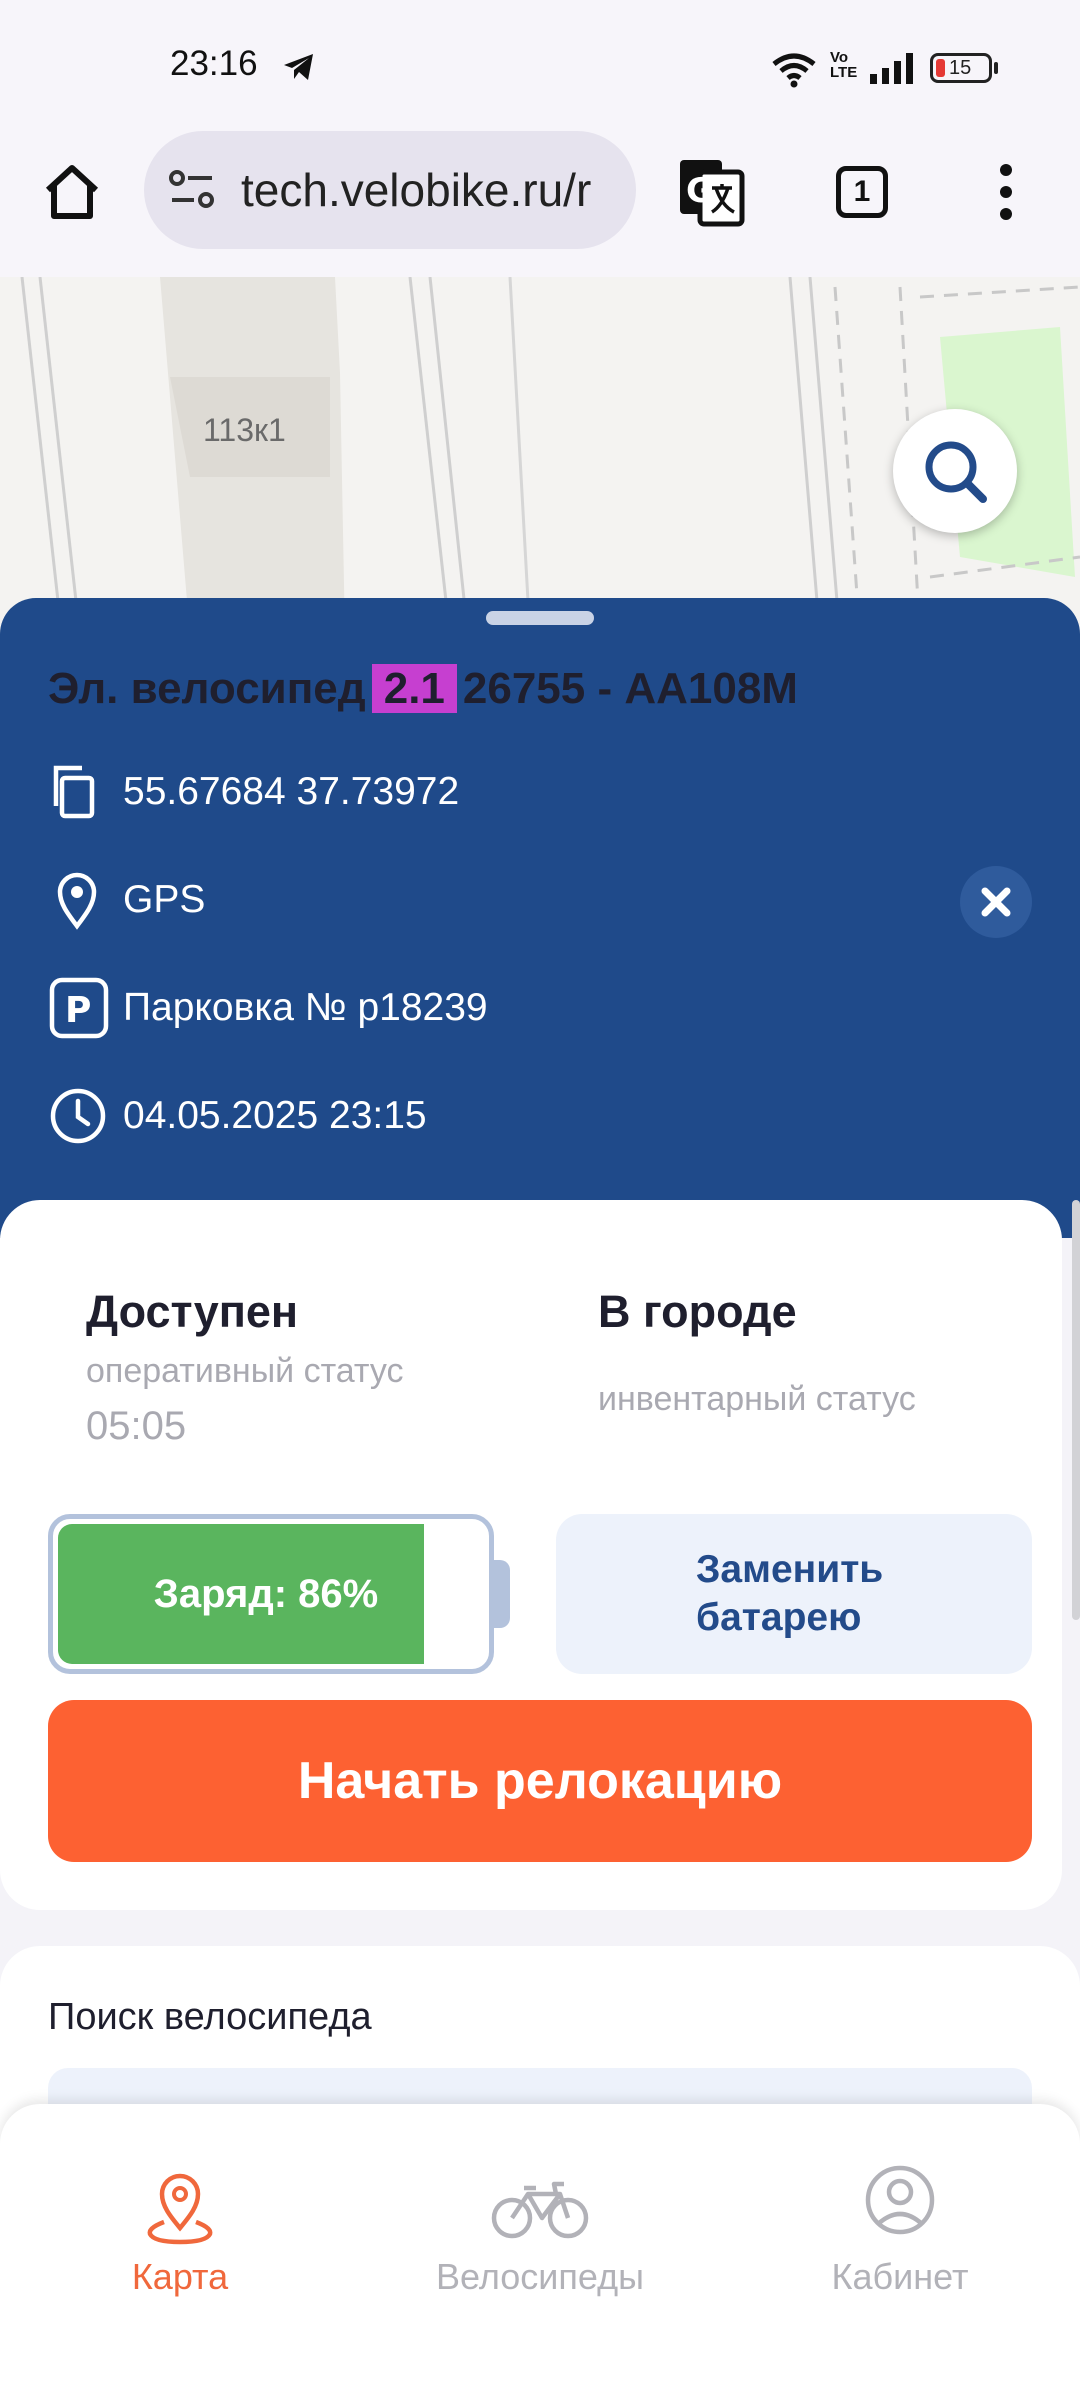 The image size is (1080, 2400). I want to click on location-source-text: GPS, so click(164, 899).